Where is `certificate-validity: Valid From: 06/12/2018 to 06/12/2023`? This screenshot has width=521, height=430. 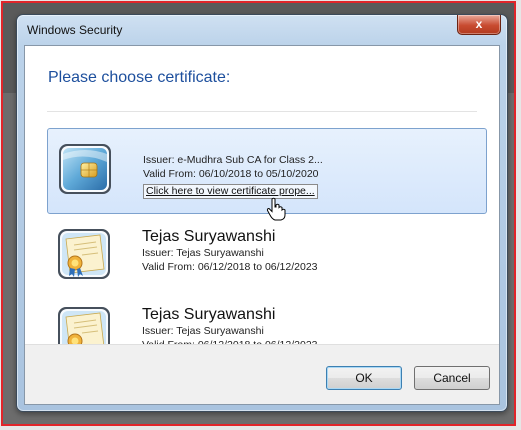 certificate-validity: Valid From: 06/12/2018 to 06/12/2023 is located at coordinates (230, 267).